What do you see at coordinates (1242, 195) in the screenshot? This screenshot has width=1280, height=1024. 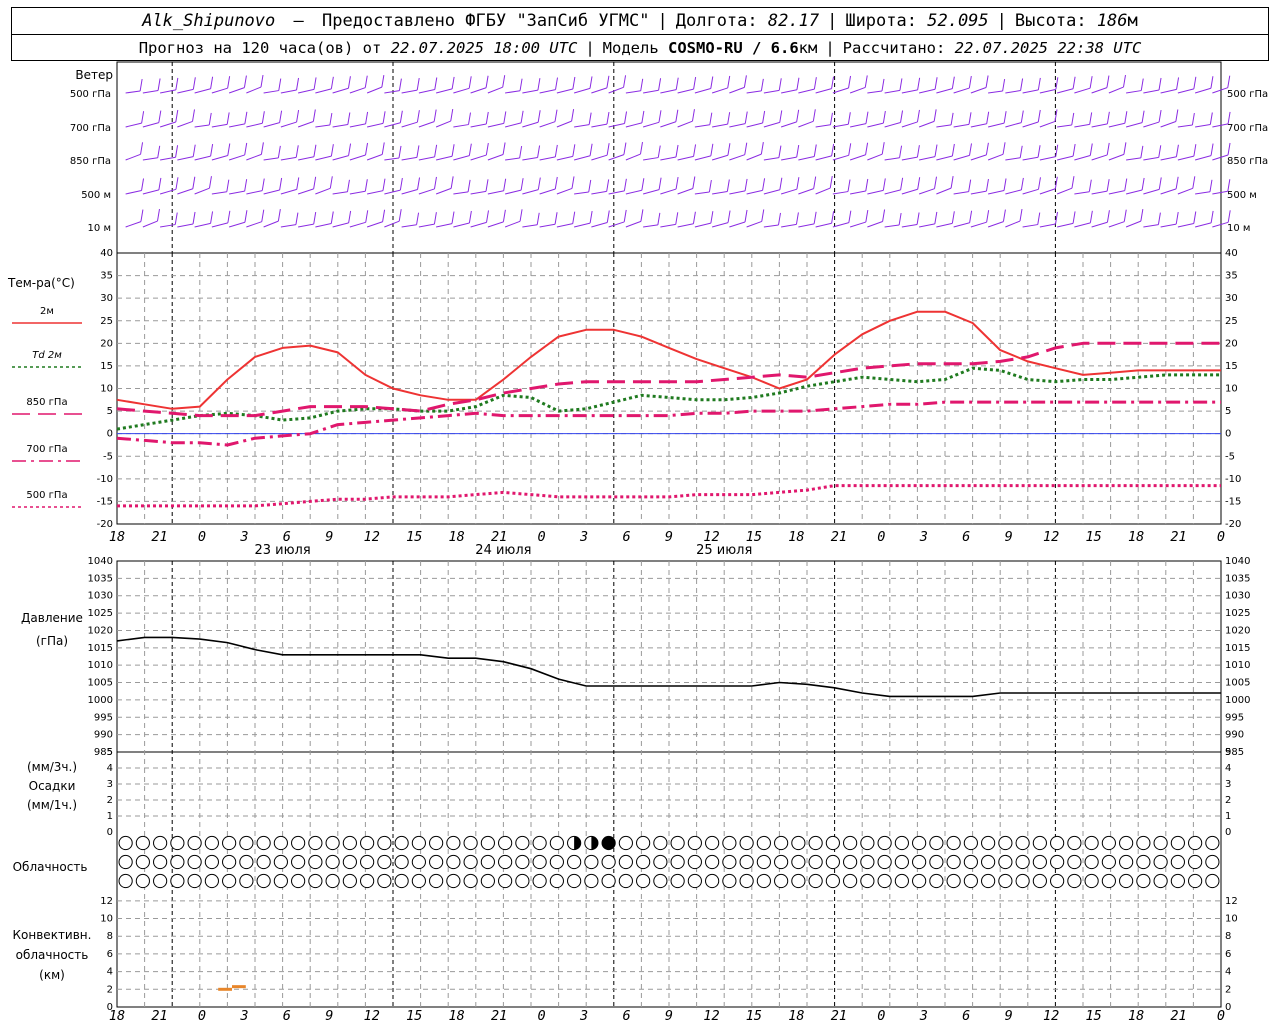 I see `wind-level-right: 500 м` at bounding box center [1242, 195].